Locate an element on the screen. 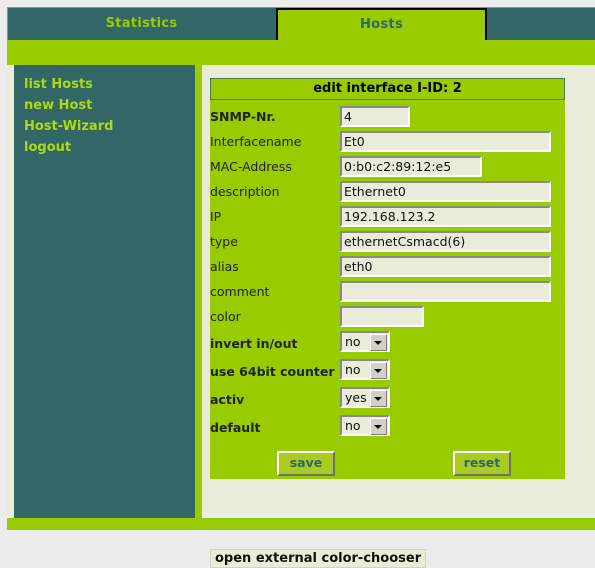  label-invert-in-out: invert in/out is located at coordinates (254, 343).